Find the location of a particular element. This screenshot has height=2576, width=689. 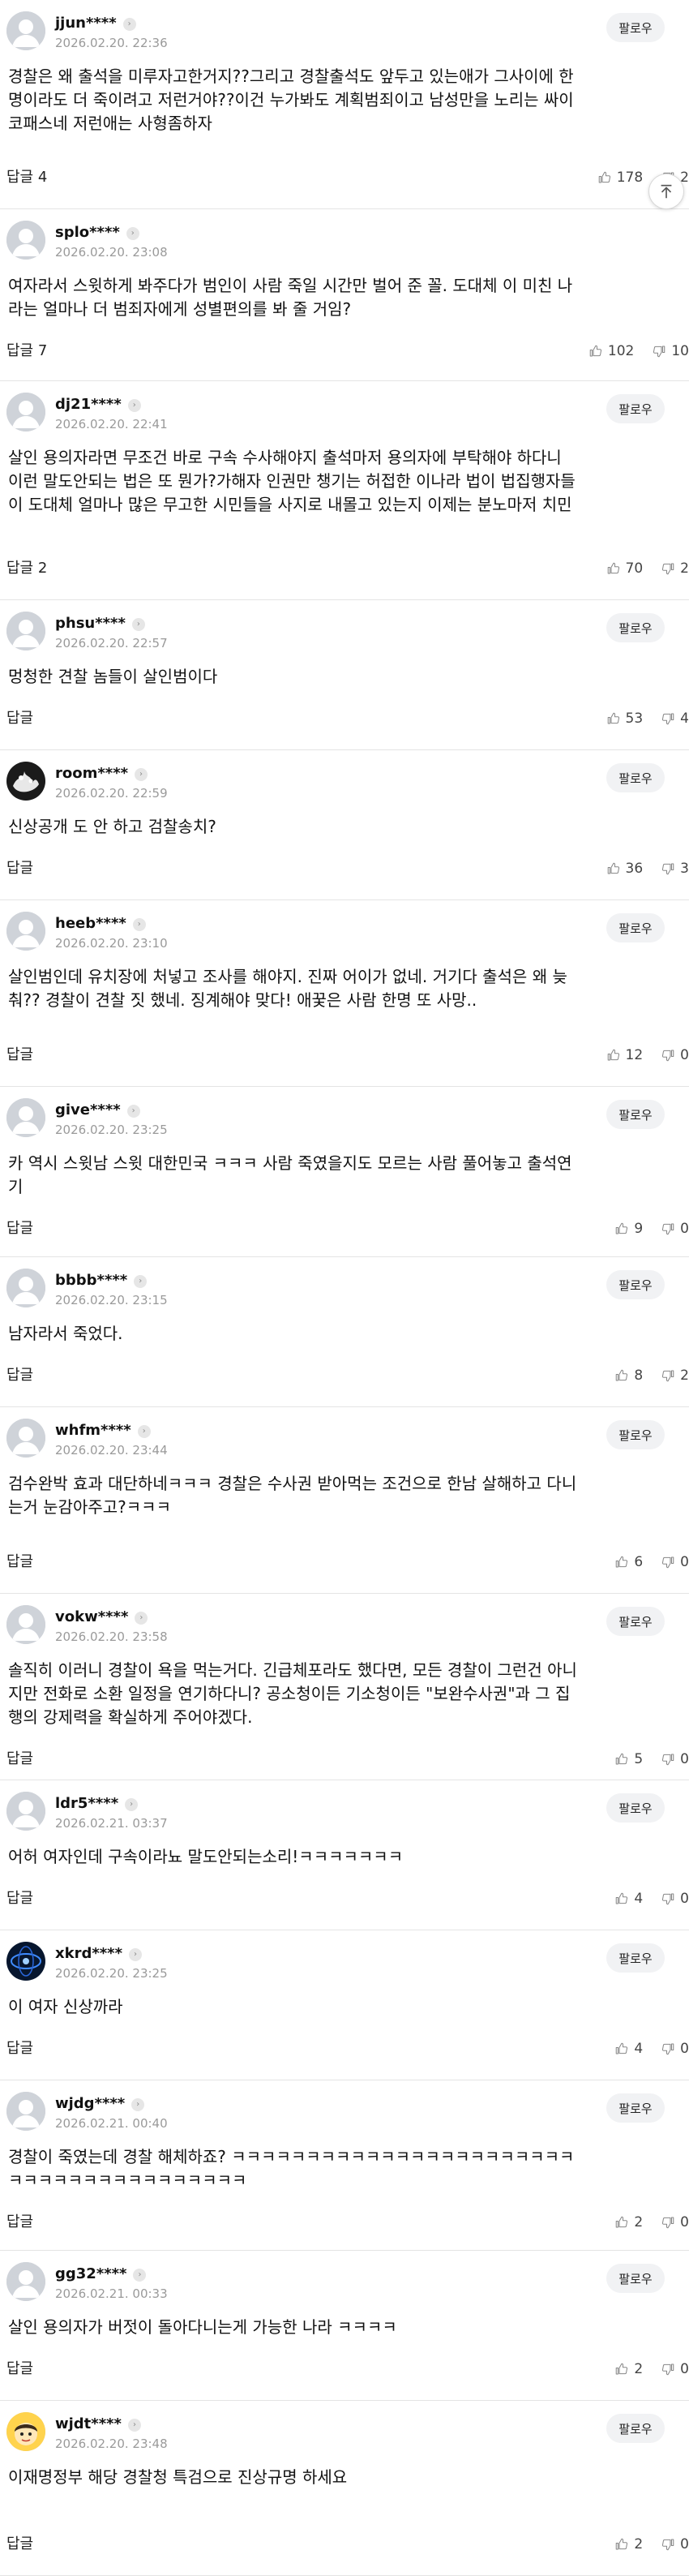

like-button: 6 is located at coordinates (628, 1562).